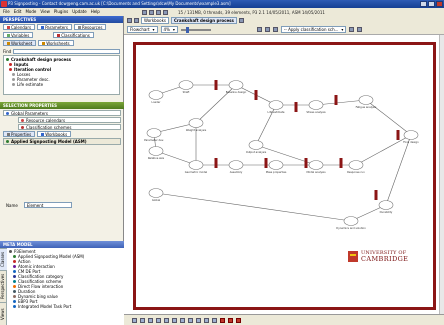 The height and width of the screenshot is (325, 444). What do you see at coordinates (19, 134) in the screenshot?
I see `tab-properties: Properties` at bounding box center [19, 134].